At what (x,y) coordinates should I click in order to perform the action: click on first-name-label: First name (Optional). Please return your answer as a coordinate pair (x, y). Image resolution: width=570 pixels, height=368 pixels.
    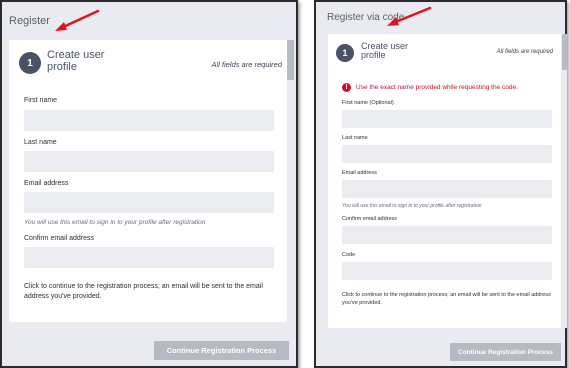
    Looking at the image, I should click on (368, 103).